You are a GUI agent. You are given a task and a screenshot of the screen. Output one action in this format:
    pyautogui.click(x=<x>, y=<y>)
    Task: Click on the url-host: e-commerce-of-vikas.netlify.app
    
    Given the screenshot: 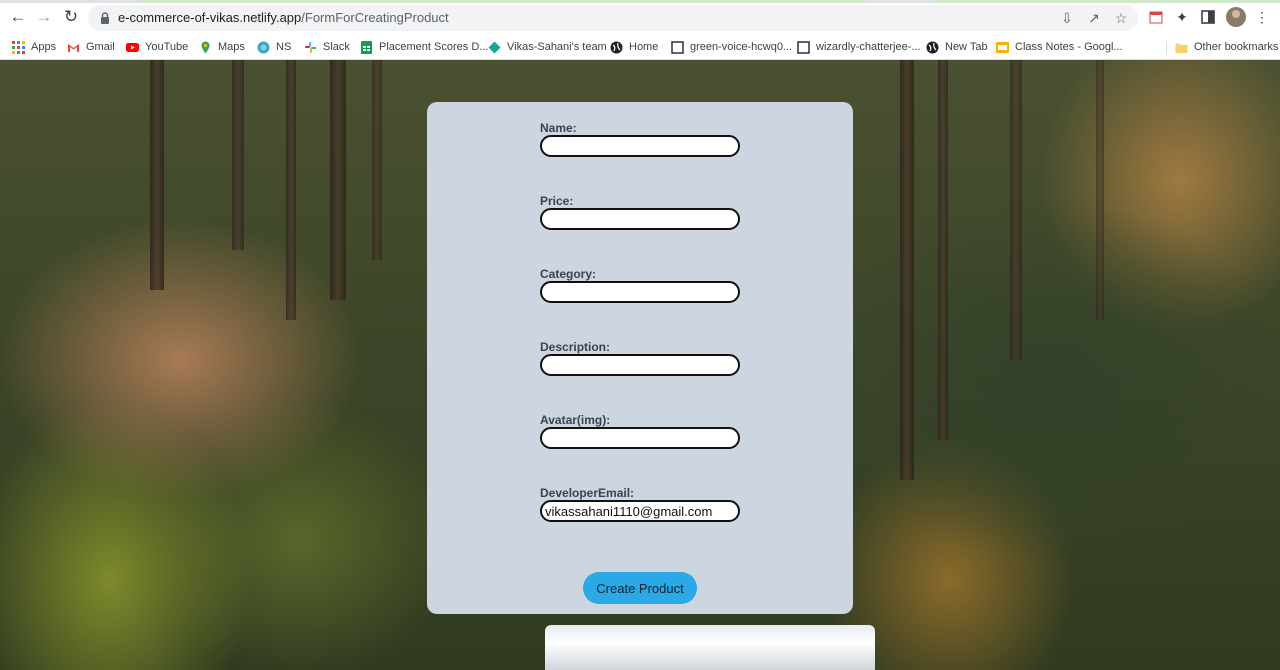 What is the action you would take?
    pyautogui.click(x=210, y=17)
    